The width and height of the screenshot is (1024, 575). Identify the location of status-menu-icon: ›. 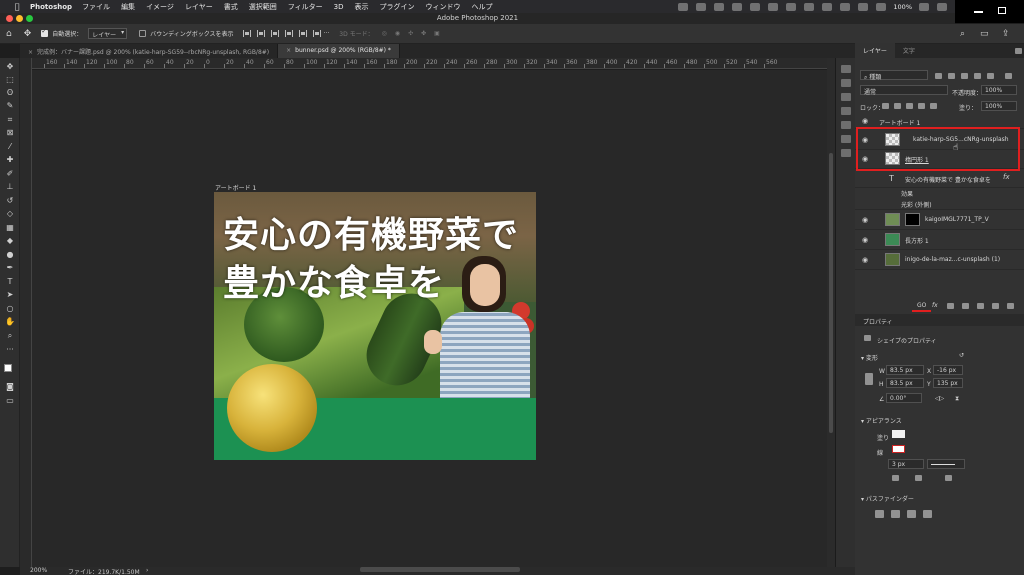
(147, 570).